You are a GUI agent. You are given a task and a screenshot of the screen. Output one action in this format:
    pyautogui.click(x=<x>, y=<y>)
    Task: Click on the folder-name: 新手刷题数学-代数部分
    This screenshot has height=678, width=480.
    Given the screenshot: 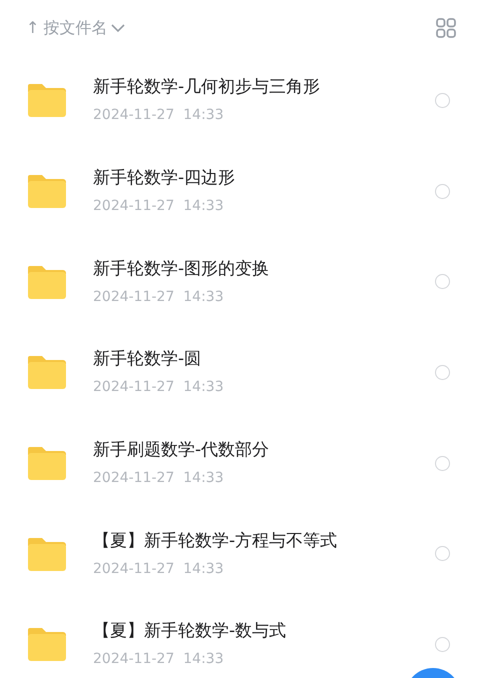 What is the action you would take?
    pyautogui.click(x=181, y=450)
    